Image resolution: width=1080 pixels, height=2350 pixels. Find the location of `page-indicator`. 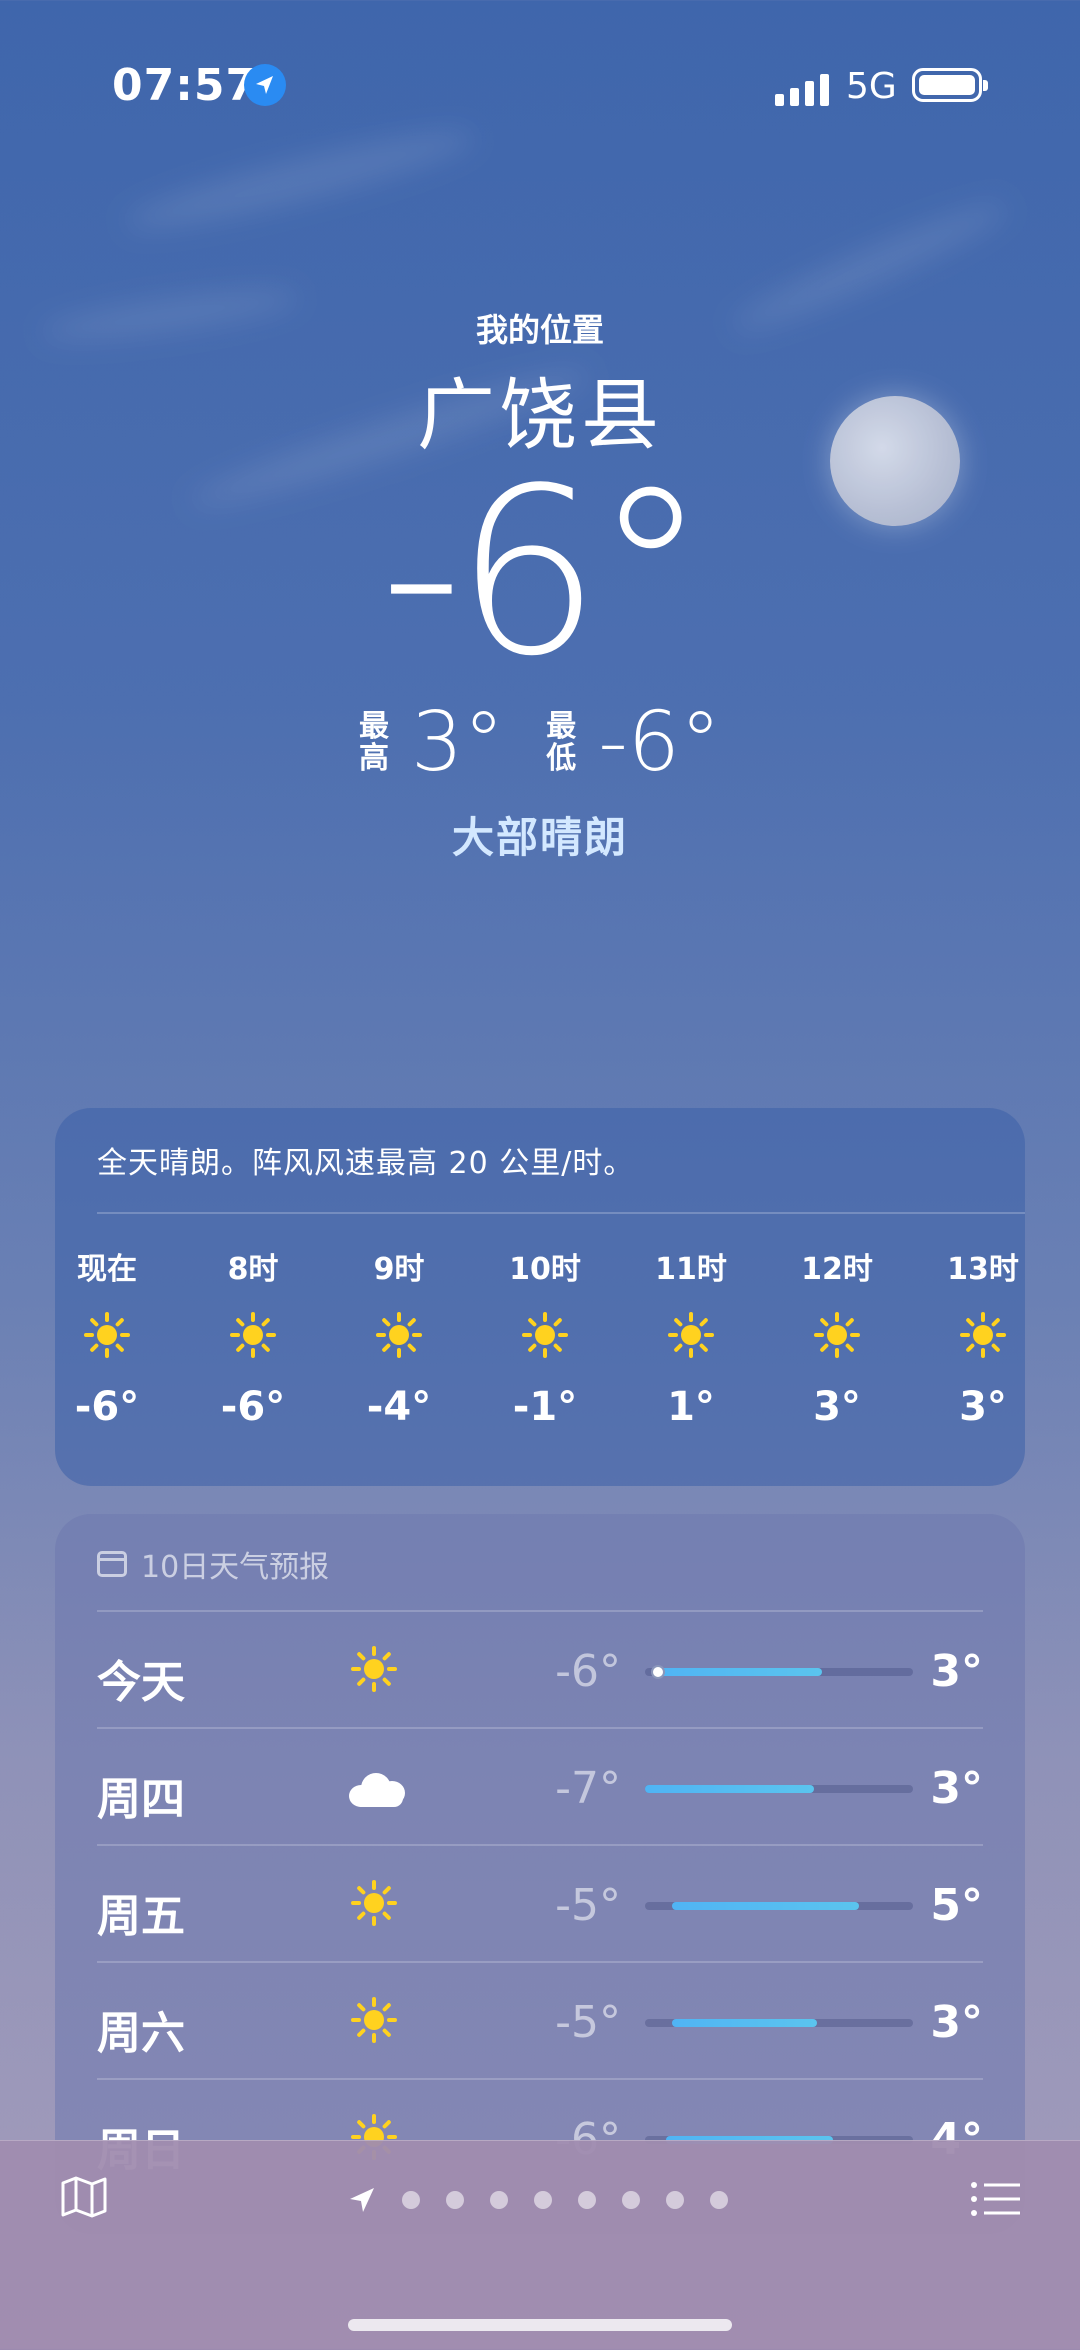

page-indicator is located at coordinates (538, 2200).